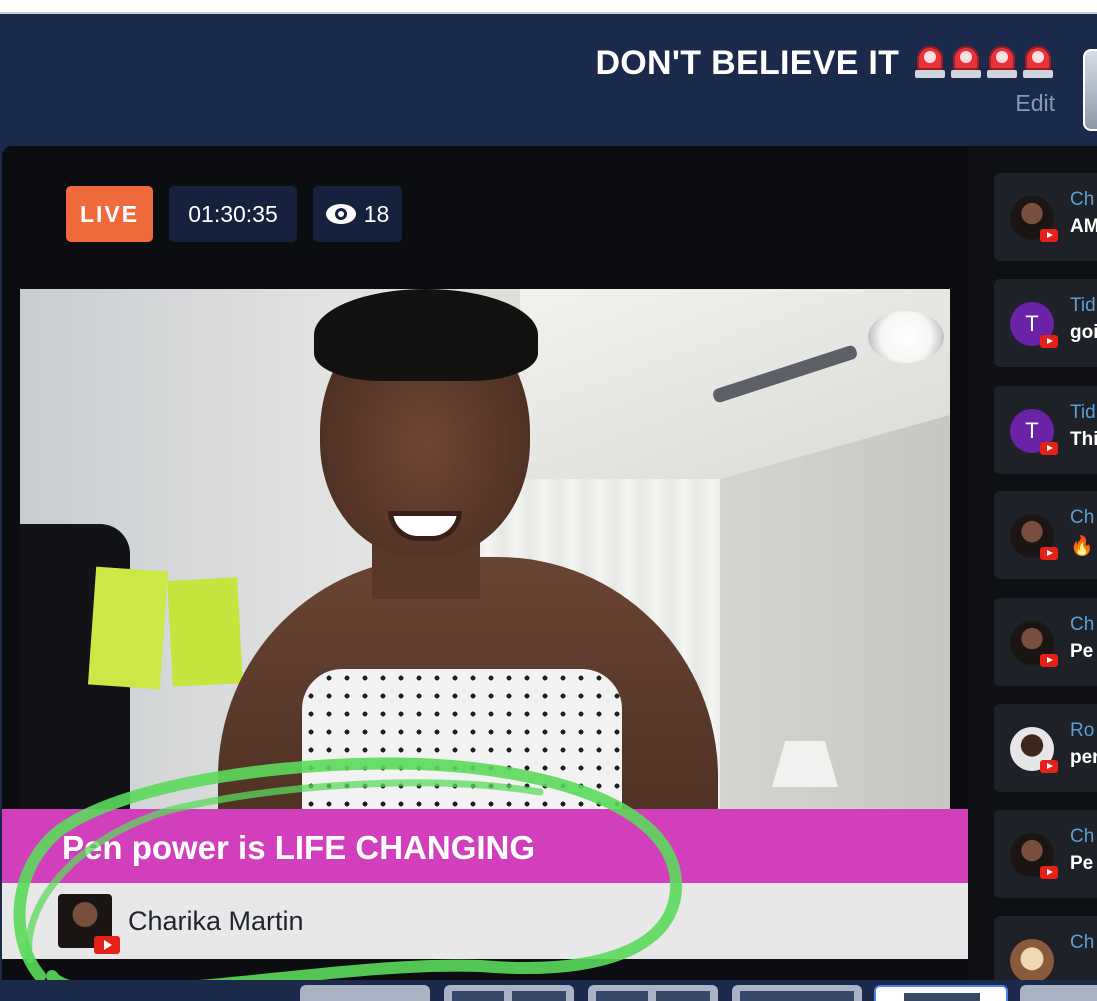 The image size is (1097, 1001). I want to click on chat-message: Ch AM, so click(1045, 217).